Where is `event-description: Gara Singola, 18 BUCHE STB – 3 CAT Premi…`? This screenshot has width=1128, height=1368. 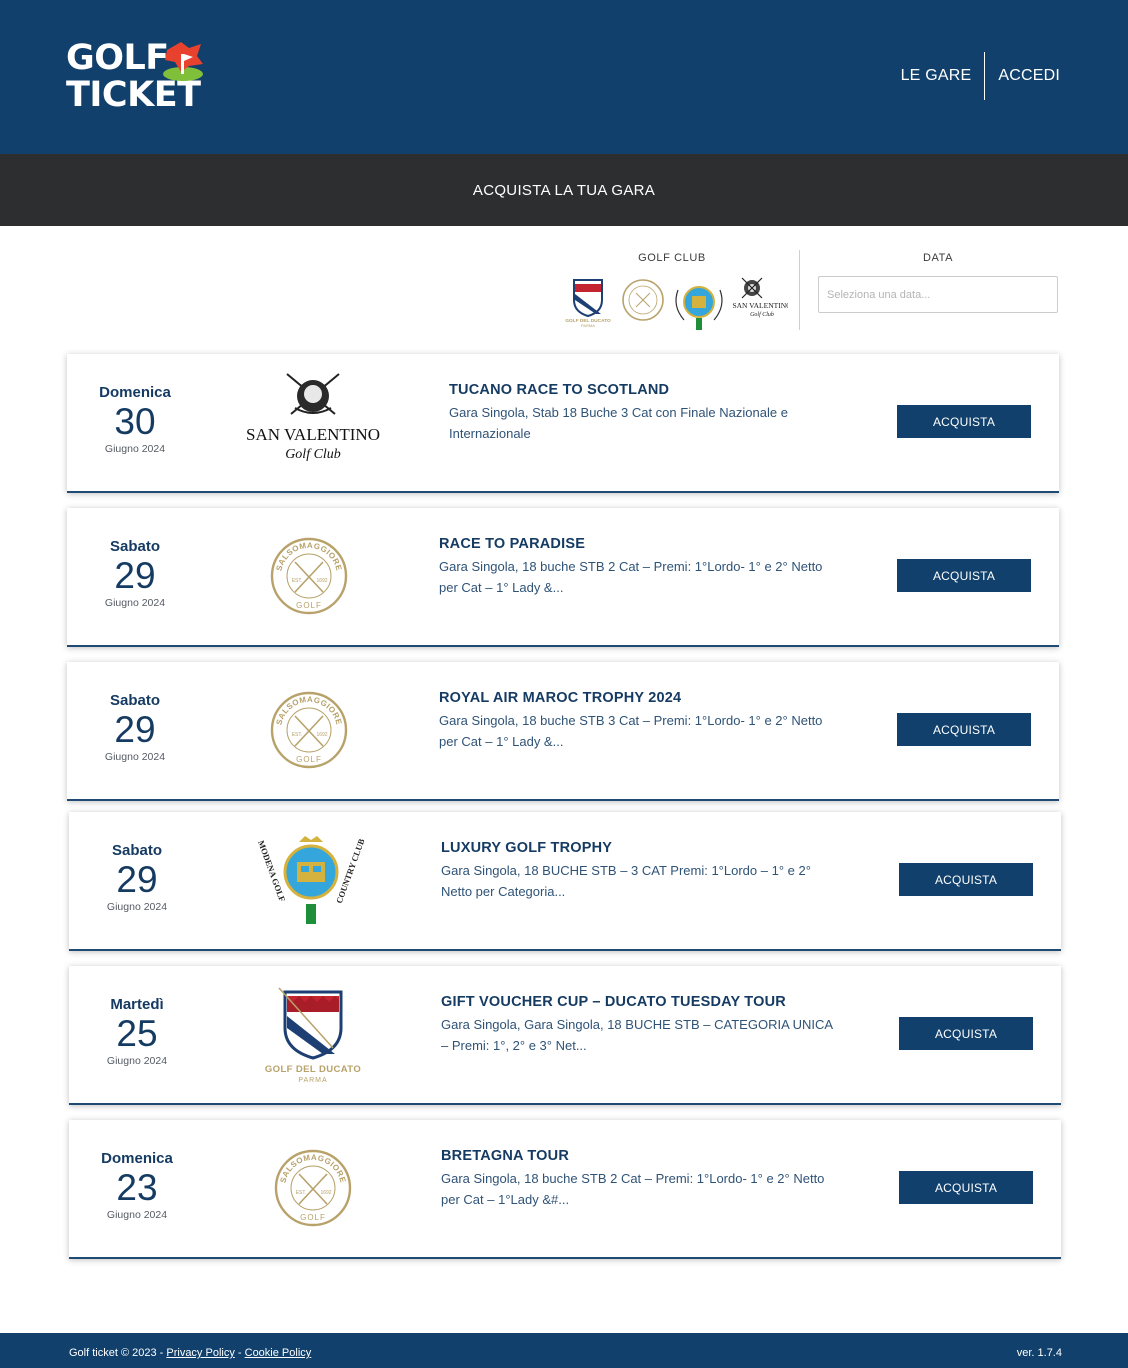
event-description: Gara Singola, 18 BUCHE STB – 3 CAT Premi… is located at coordinates (626, 881).